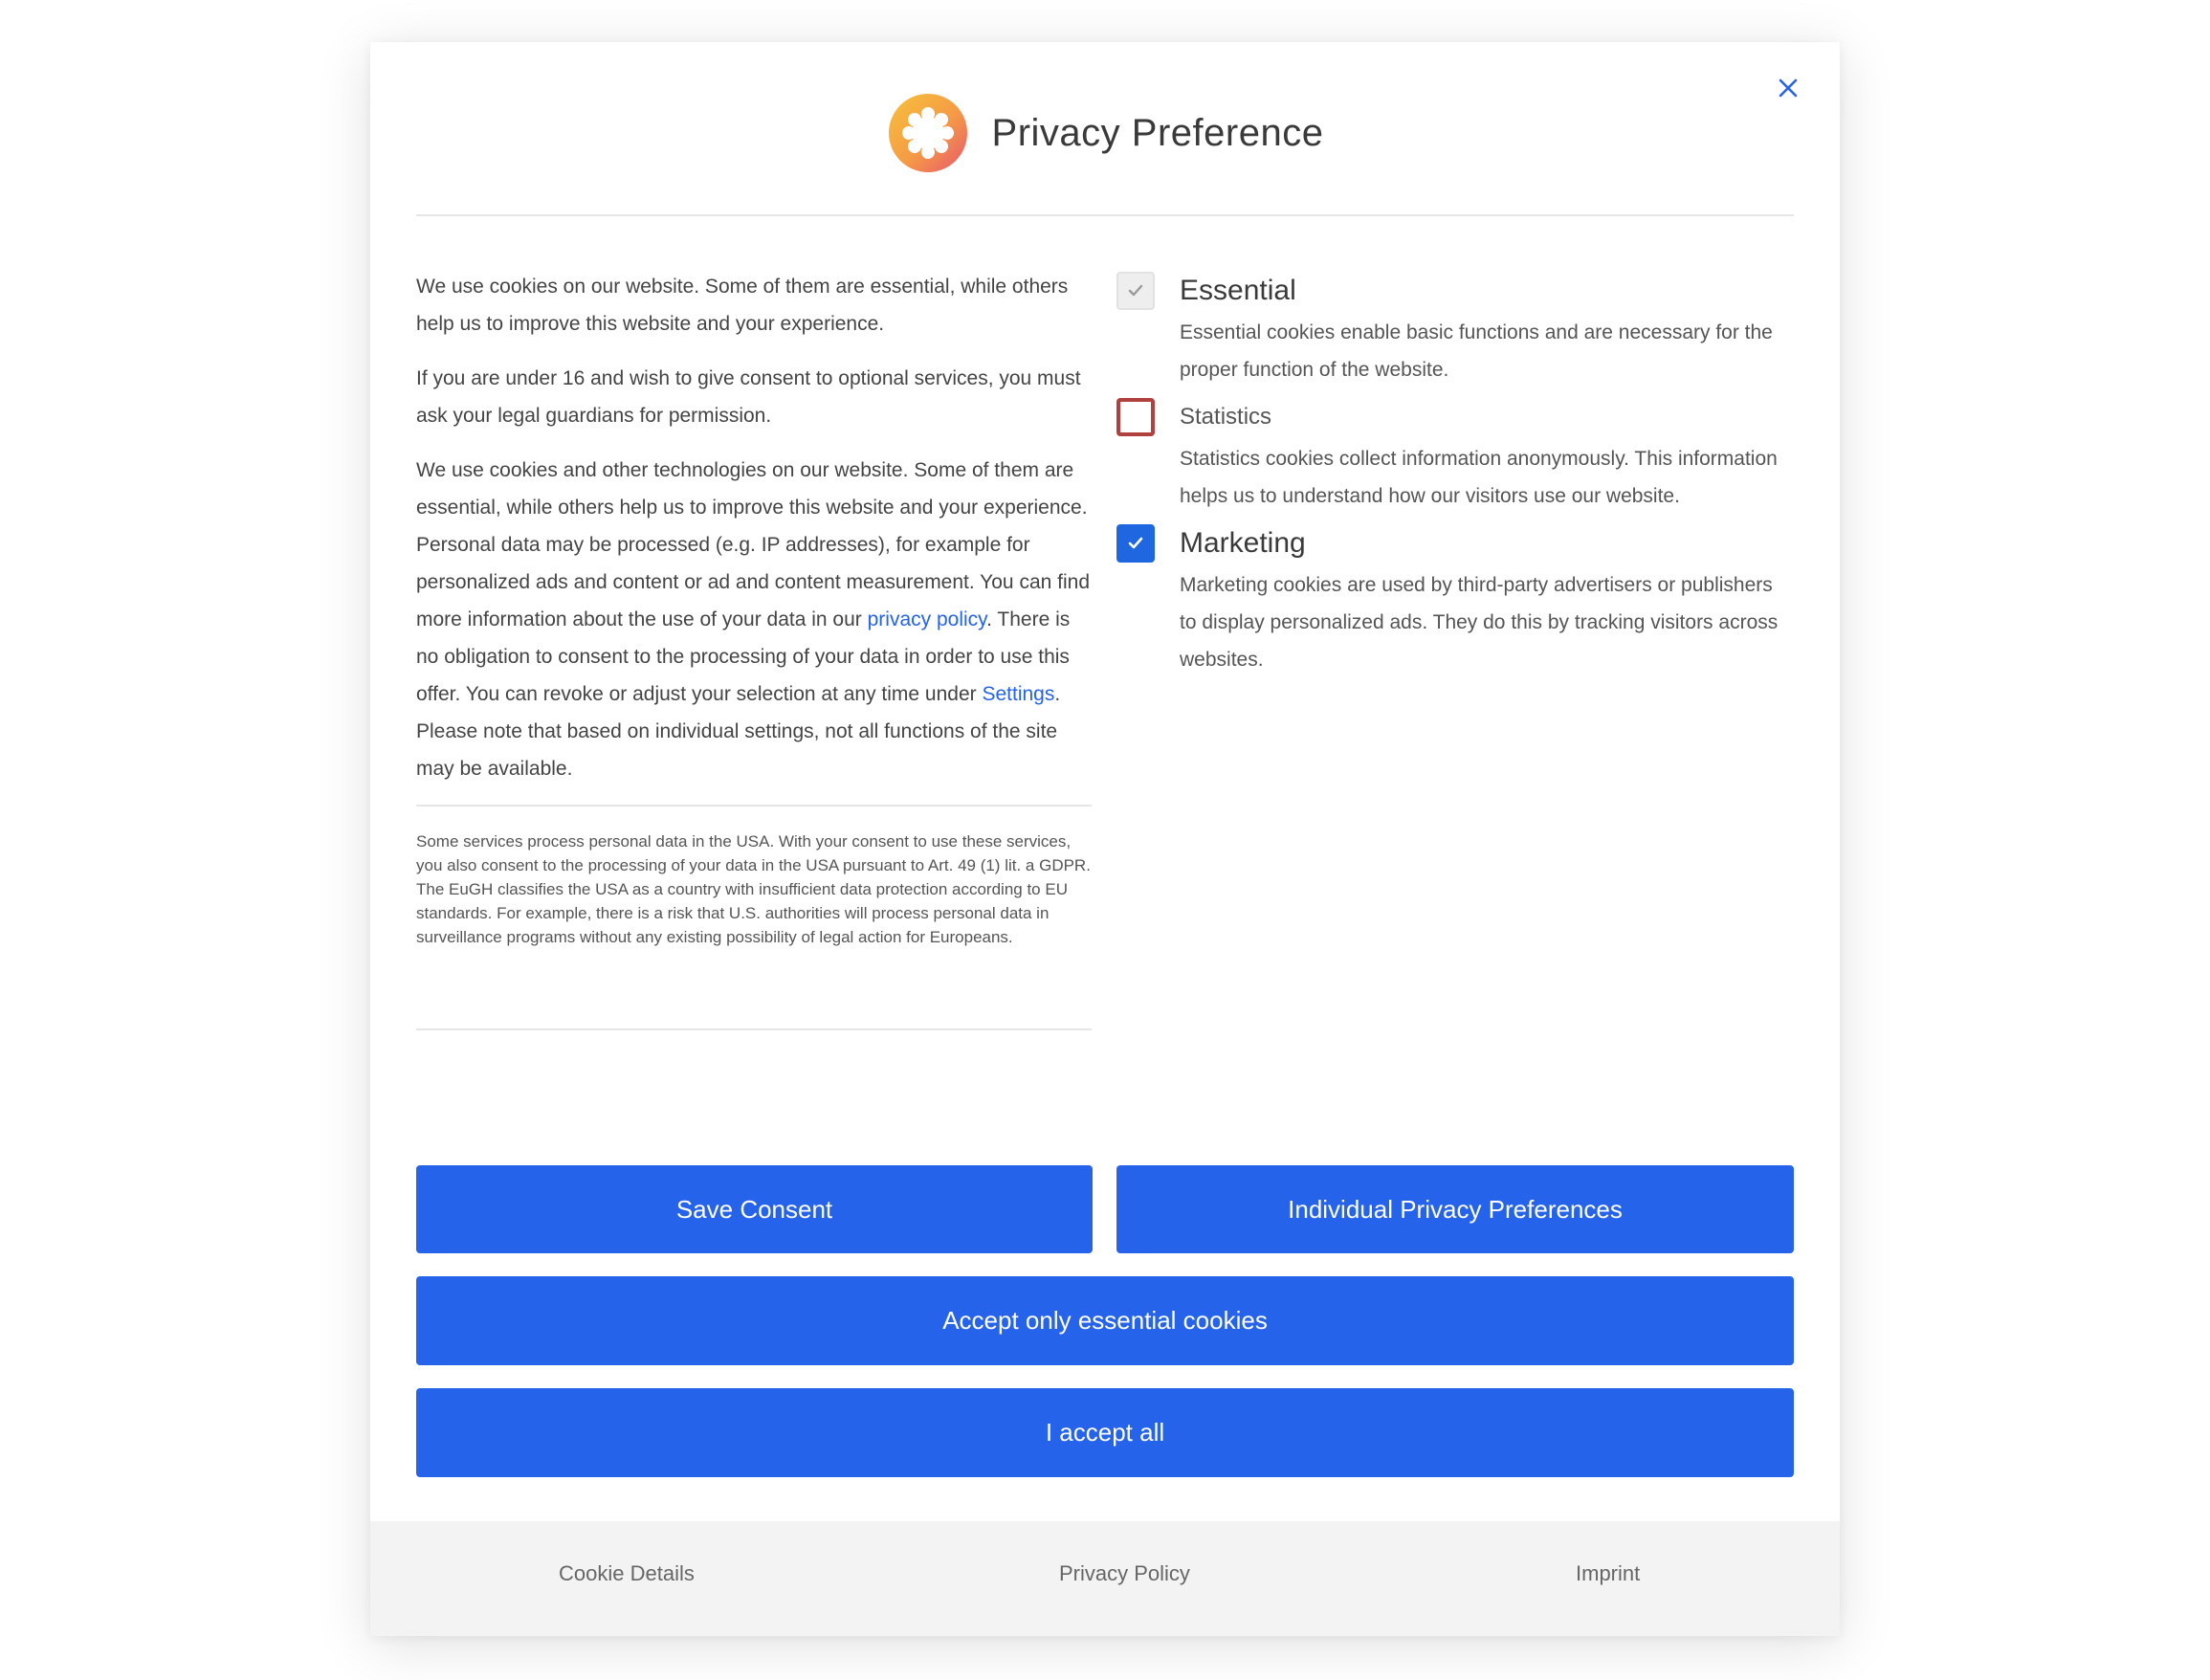 This screenshot has height=1680, width=2210. I want to click on fine-print-divider, so click(754, 1029).